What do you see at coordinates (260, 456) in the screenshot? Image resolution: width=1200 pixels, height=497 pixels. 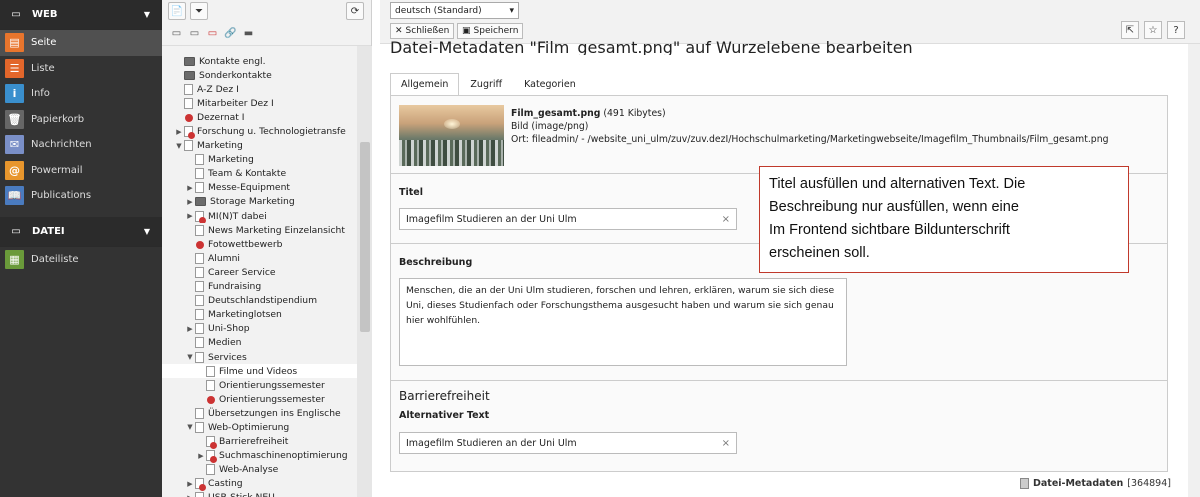 I see `tree-node: ▶ Suchmaschinenoptimierung` at bounding box center [260, 456].